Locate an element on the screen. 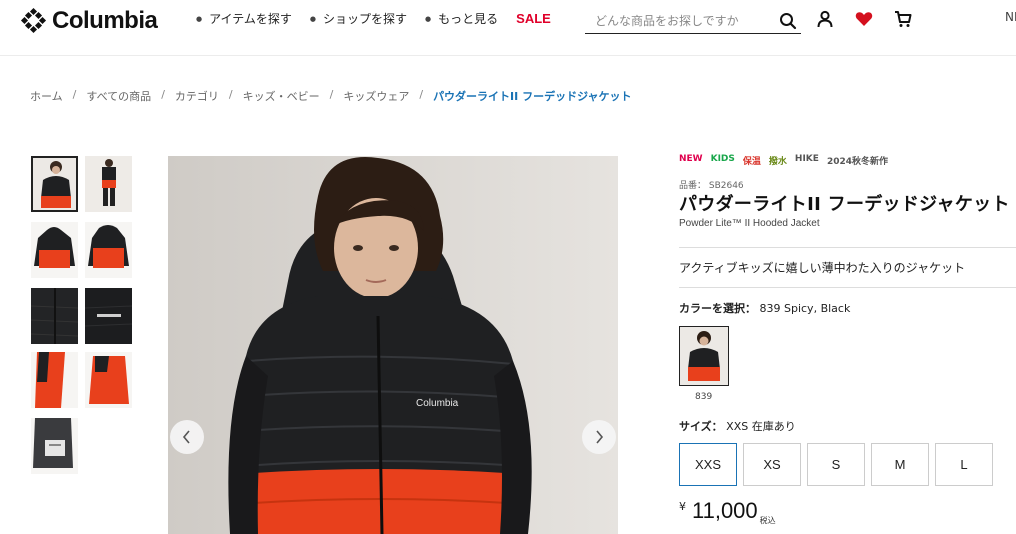  color-selection-label: カラーを選択： 839 Spicy, Black is located at coordinates (764, 308).